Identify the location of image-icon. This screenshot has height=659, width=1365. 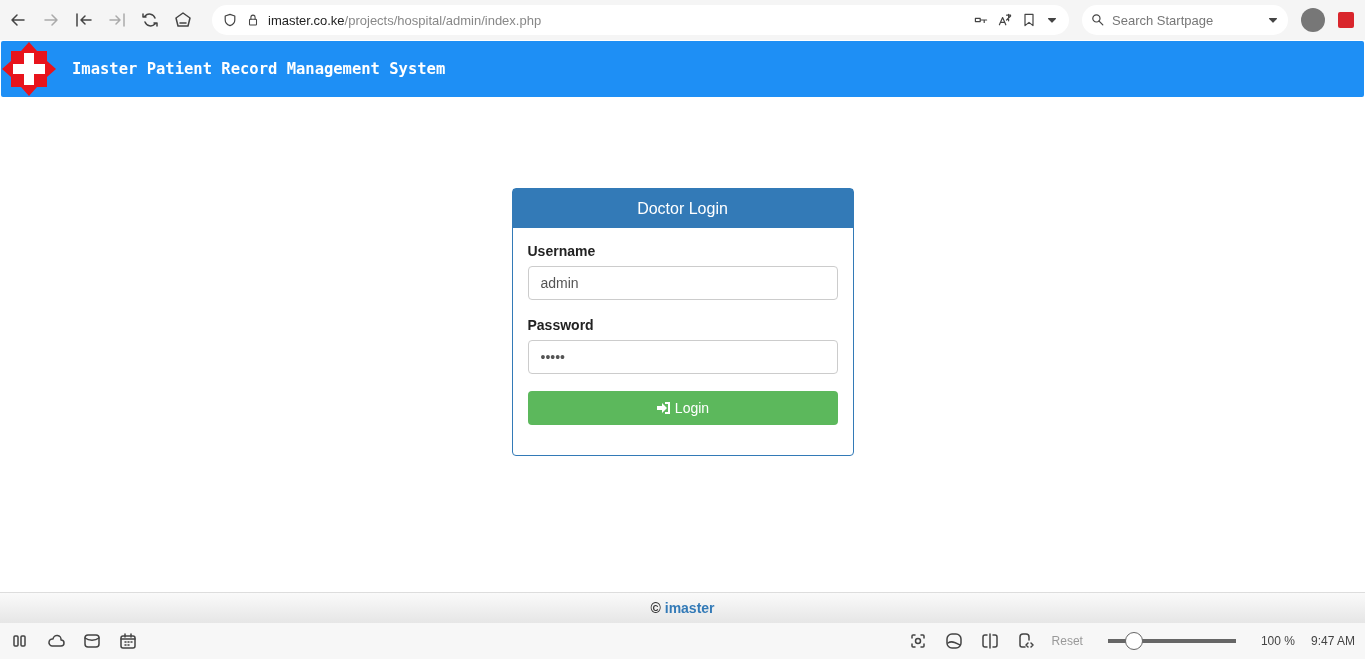
(953, 641).